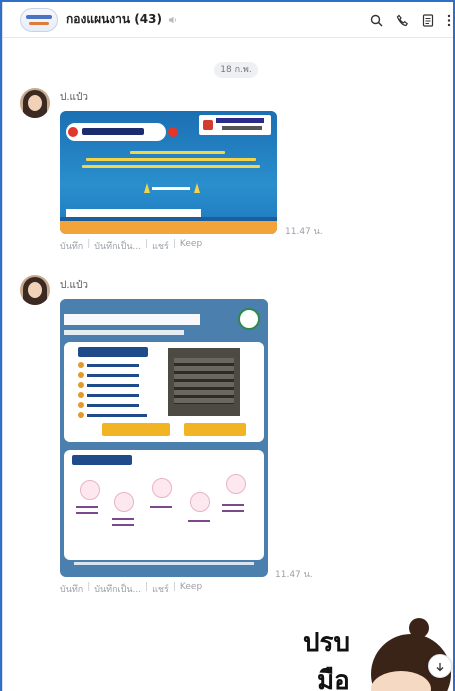 This screenshot has height=691, width=455. I want to click on logo, so click(235, 125).